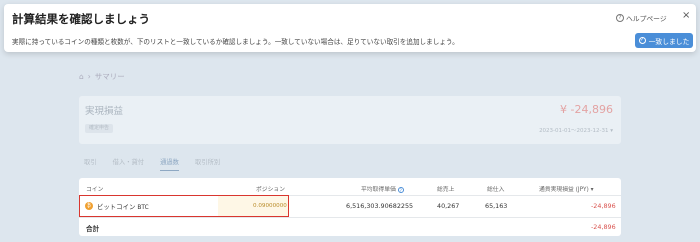 The image size is (700, 242). Describe the element at coordinates (99, 128) in the screenshot. I see `card-badge: 確定申告` at that location.